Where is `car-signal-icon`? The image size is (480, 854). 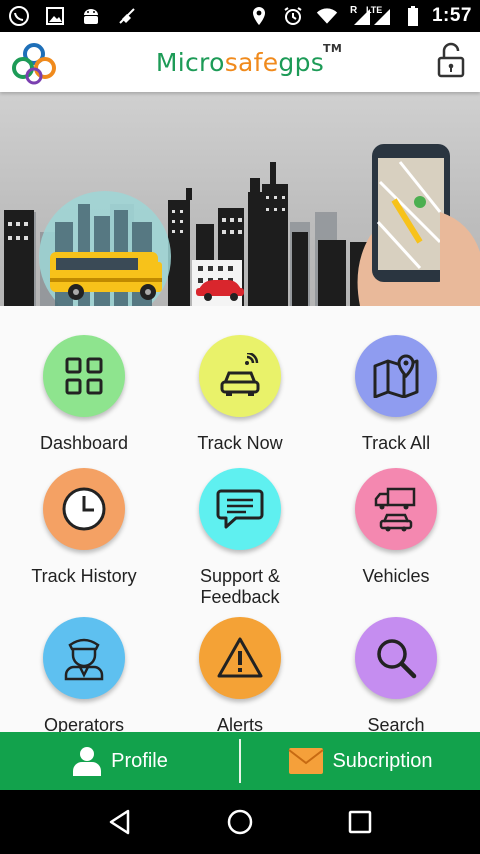
car-signal-icon is located at coordinates (240, 374).